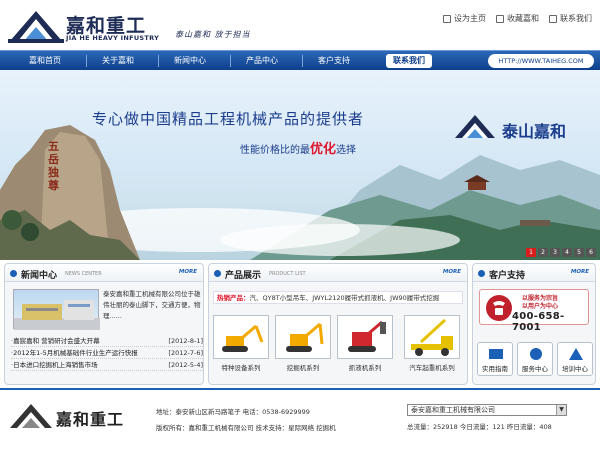 This screenshot has height=450, width=600. Describe the element at coordinates (432, 368) in the screenshot. I see `product-caption: 汽车起重机系列` at that location.